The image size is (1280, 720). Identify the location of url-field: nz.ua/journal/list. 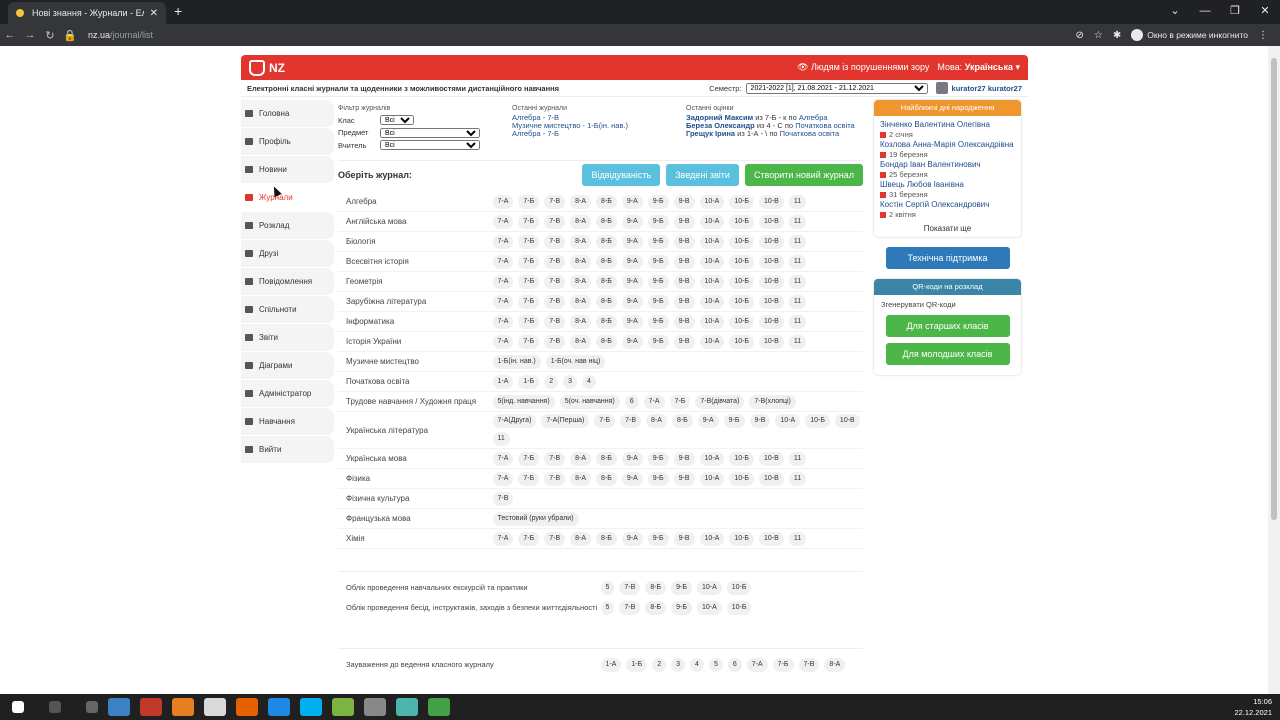
(120, 35).